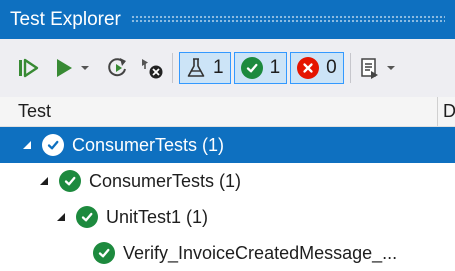 This screenshot has width=455, height=271. What do you see at coordinates (227, 217) in the screenshot?
I see `tree-row-unittest1-class: UnitTest1 (1)` at bounding box center [227, 217].